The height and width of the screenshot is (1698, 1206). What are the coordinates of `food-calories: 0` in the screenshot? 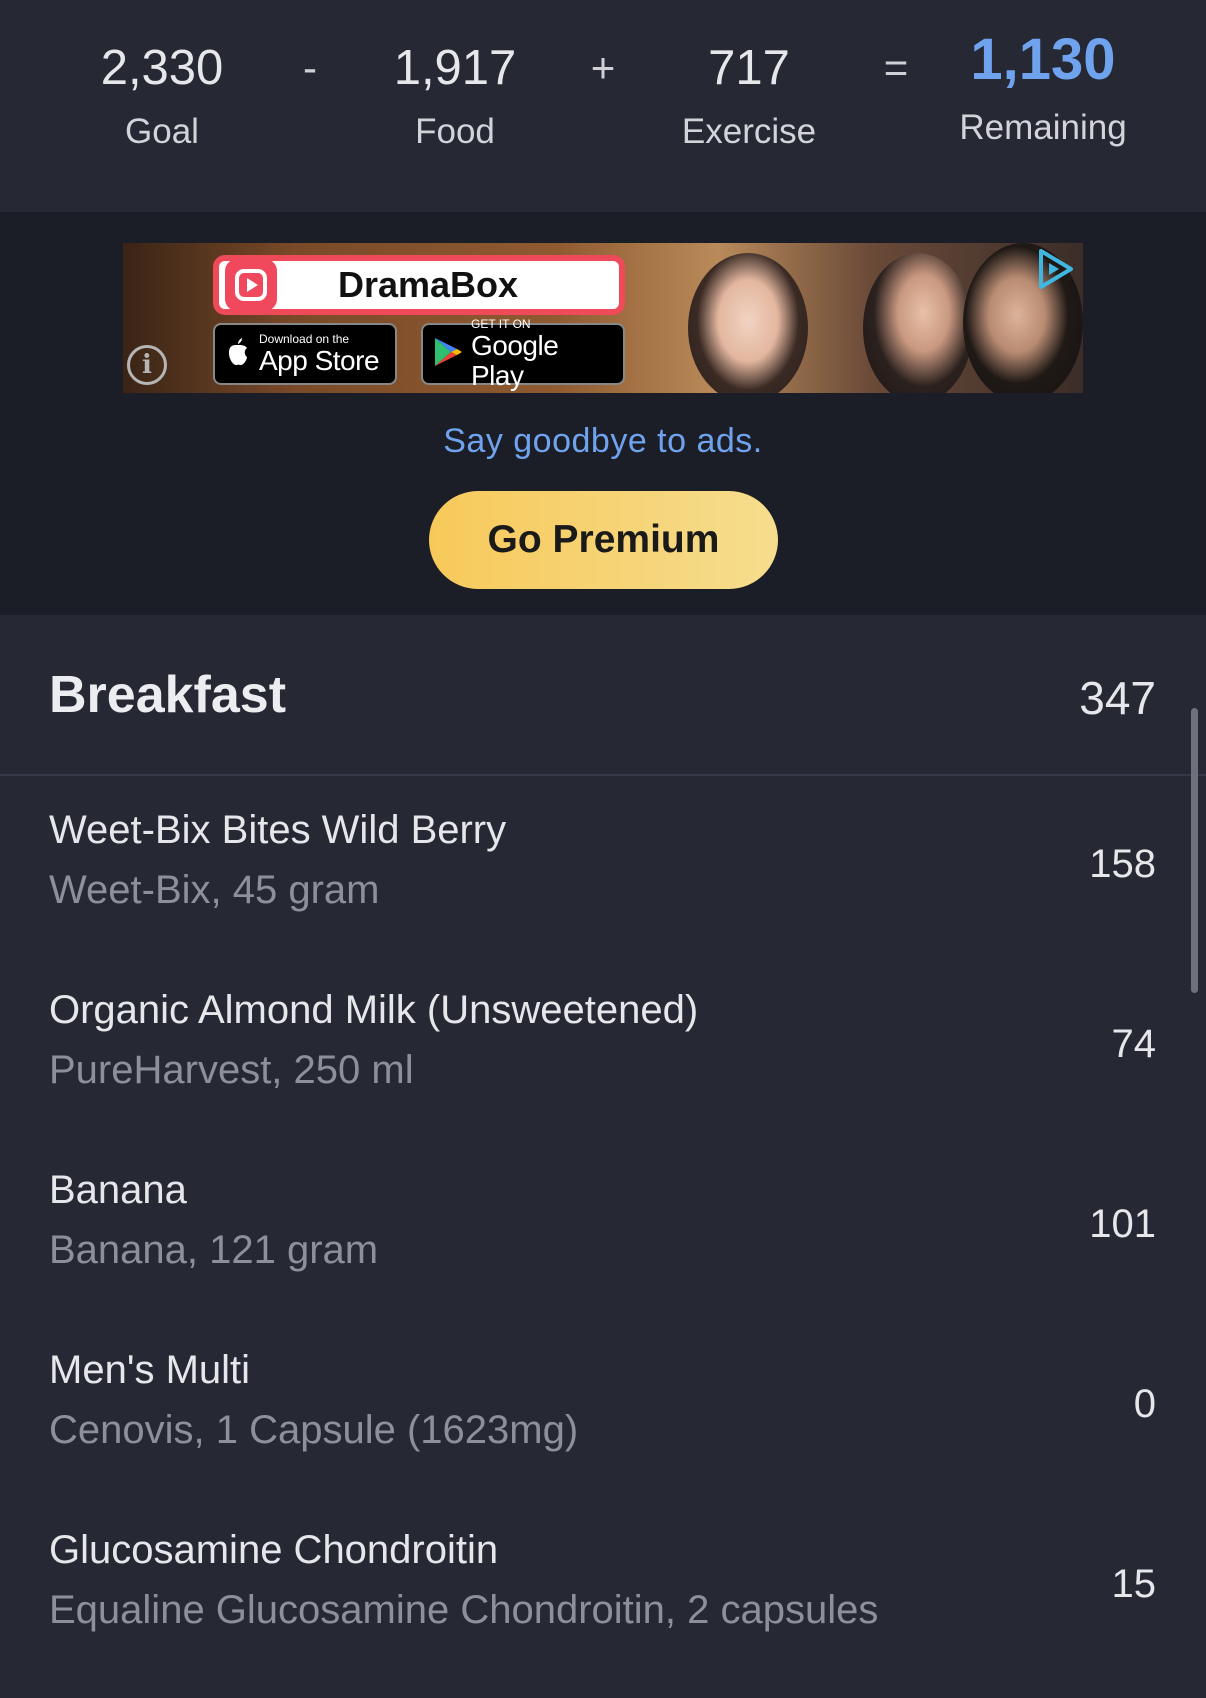 It's located at (1144, 1404).